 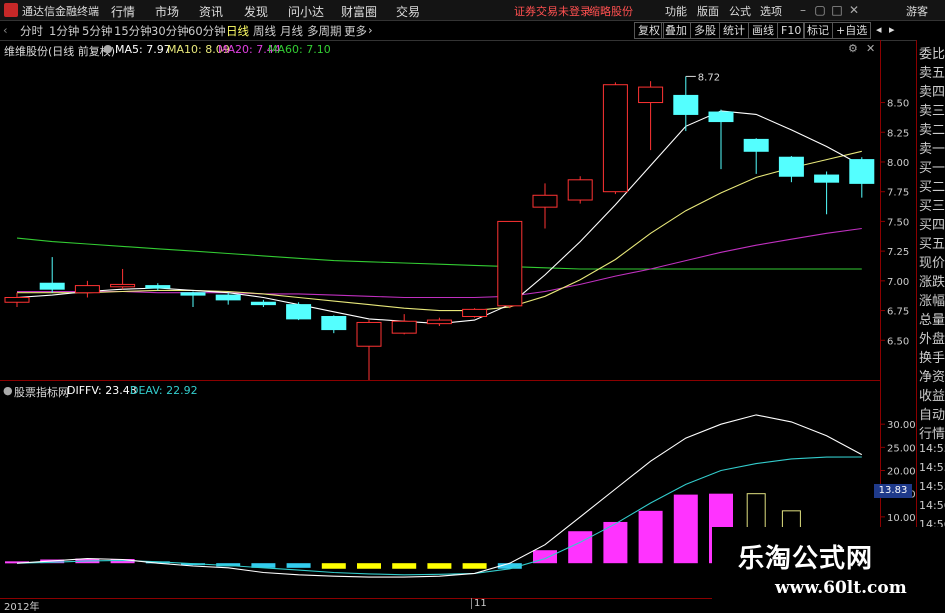 What do you see at coordinates (898, 341) in the screenshot?
I see `price-tick-label: 6.50` at bounding box center [898, 341].